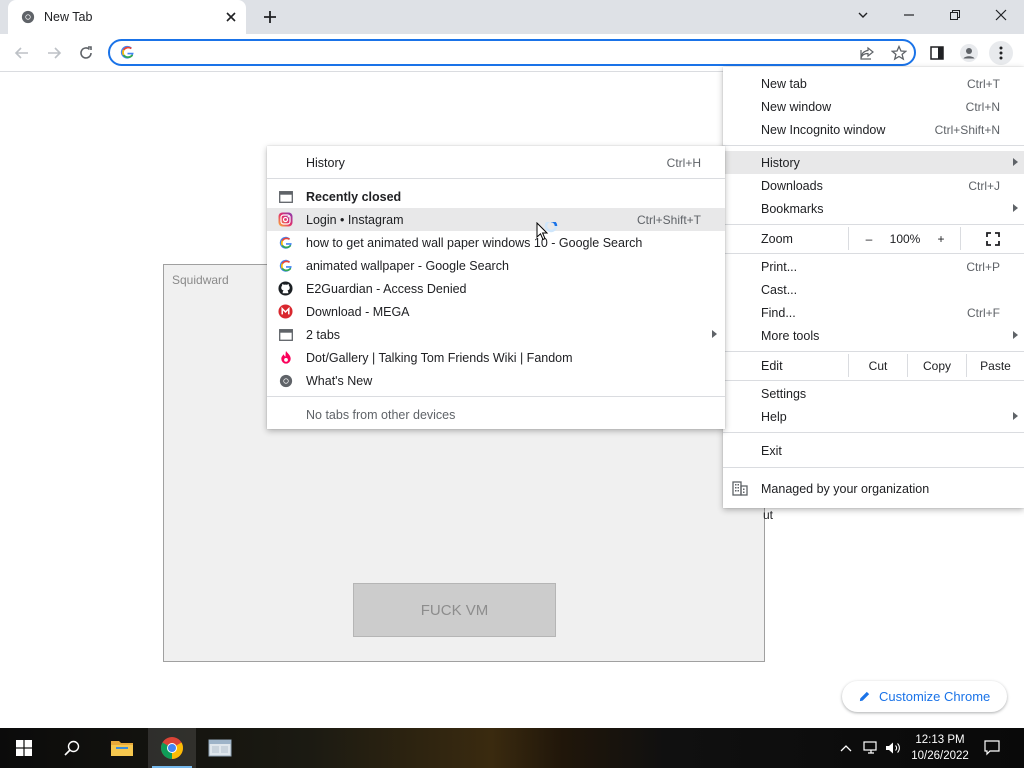 The image size is (1024, 768). I want to click on menu-new-window: New window Ctrl+N, so click(873, 106).